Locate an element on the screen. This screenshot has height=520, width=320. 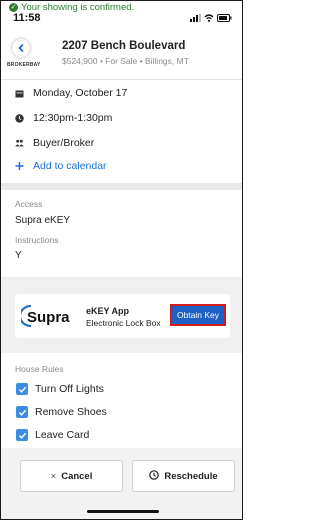
showing-date-row: Monday, October 17 is located at coordinates (71, 93).